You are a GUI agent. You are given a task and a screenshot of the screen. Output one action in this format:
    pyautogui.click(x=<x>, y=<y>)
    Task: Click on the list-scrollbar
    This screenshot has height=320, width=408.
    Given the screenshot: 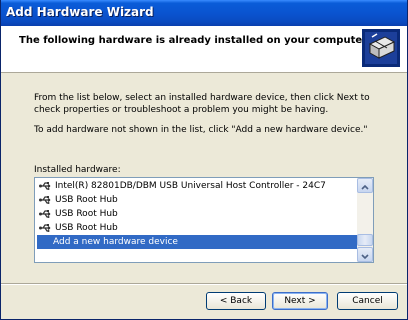 What is the action you would take?
    pyautogui.click(x=365, y=220)
    